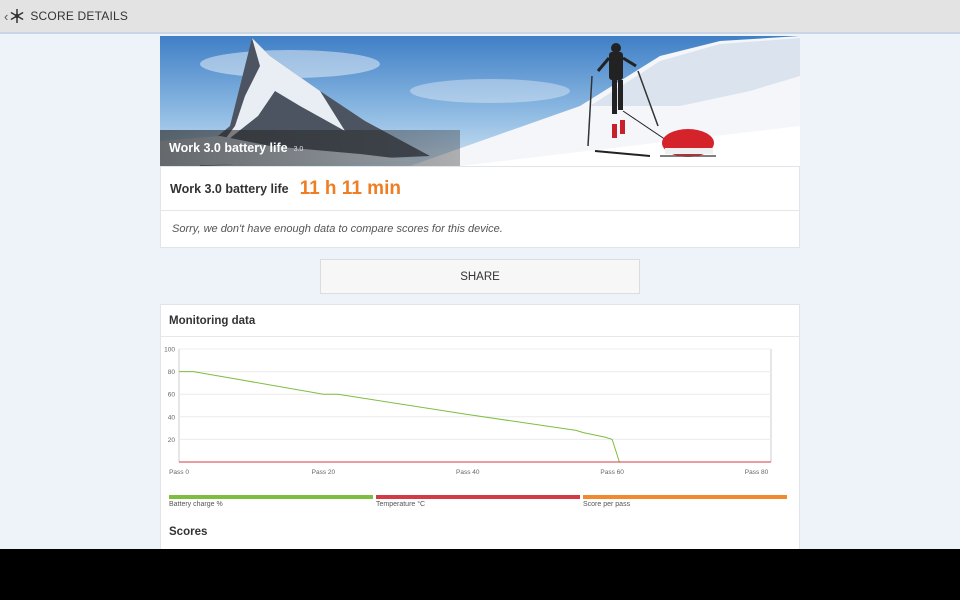 Image resolution: width=960 pixels, height=600 pixels. I want to click on hero-caption: Work 3.0 battery life 3.0, so click(310, 148).